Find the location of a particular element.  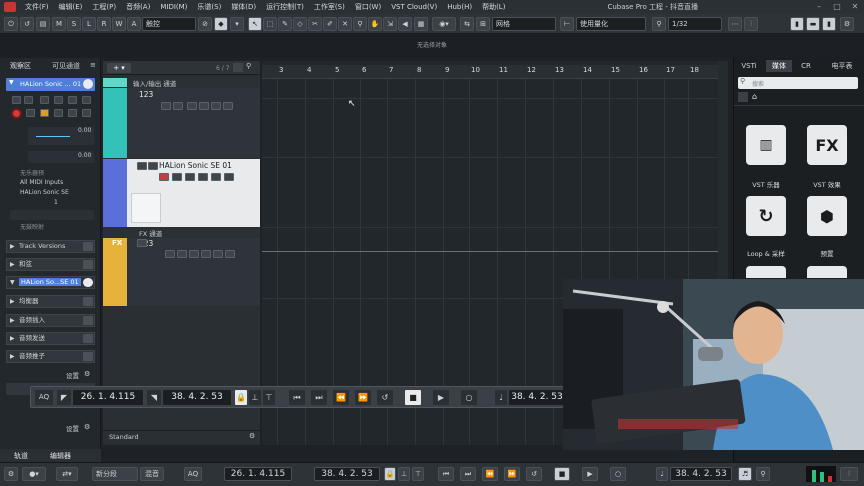

quantize-value-select: 1/32 is located at coordinates (695, 24).